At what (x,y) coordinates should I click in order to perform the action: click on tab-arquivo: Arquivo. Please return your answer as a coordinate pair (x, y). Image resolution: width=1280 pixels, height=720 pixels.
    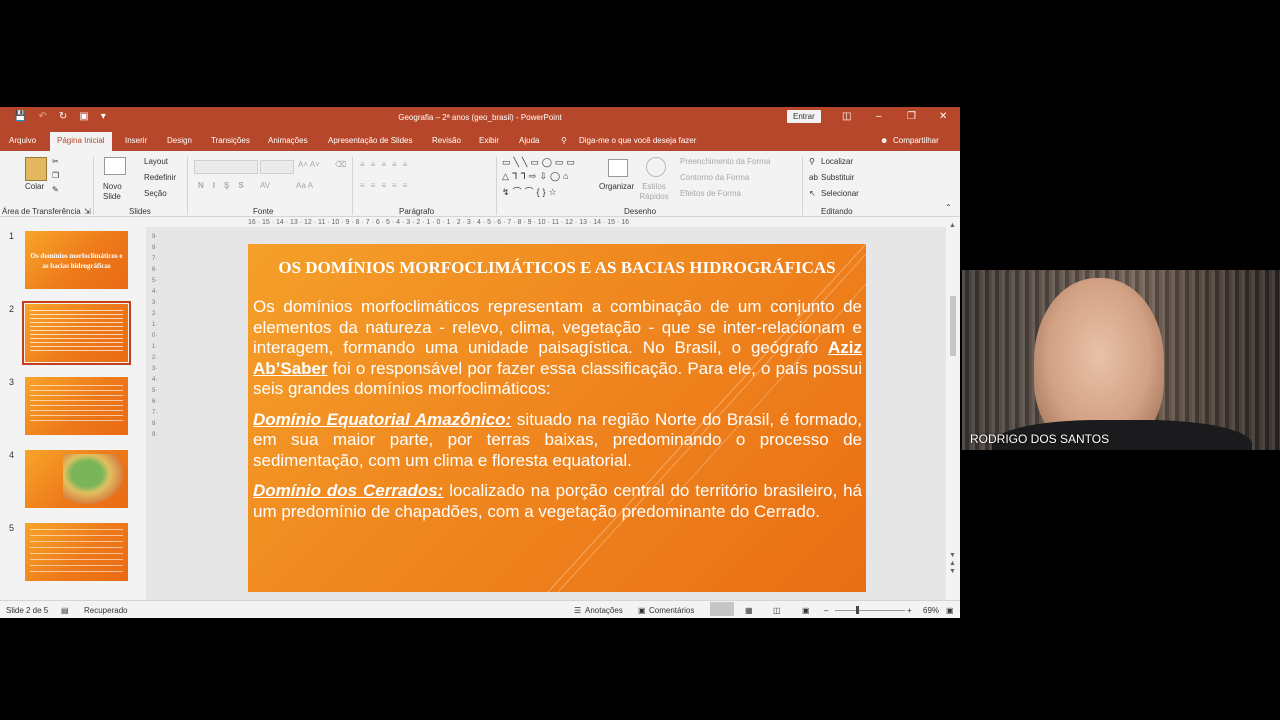
    Looking at the image, I should click on (22, 140).